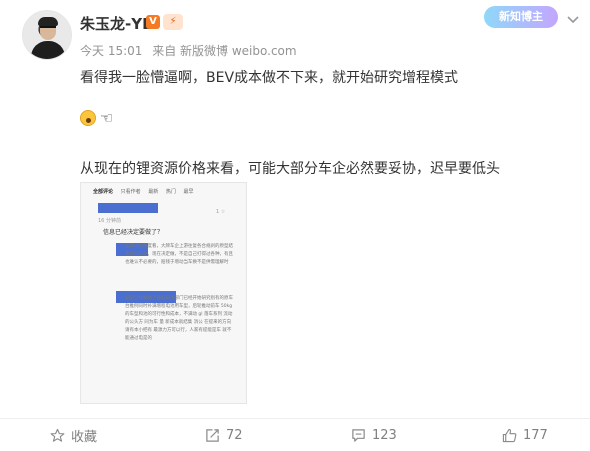  I want to click on post-source: 来自 新版微博 weibo.com, so click(224, 51).